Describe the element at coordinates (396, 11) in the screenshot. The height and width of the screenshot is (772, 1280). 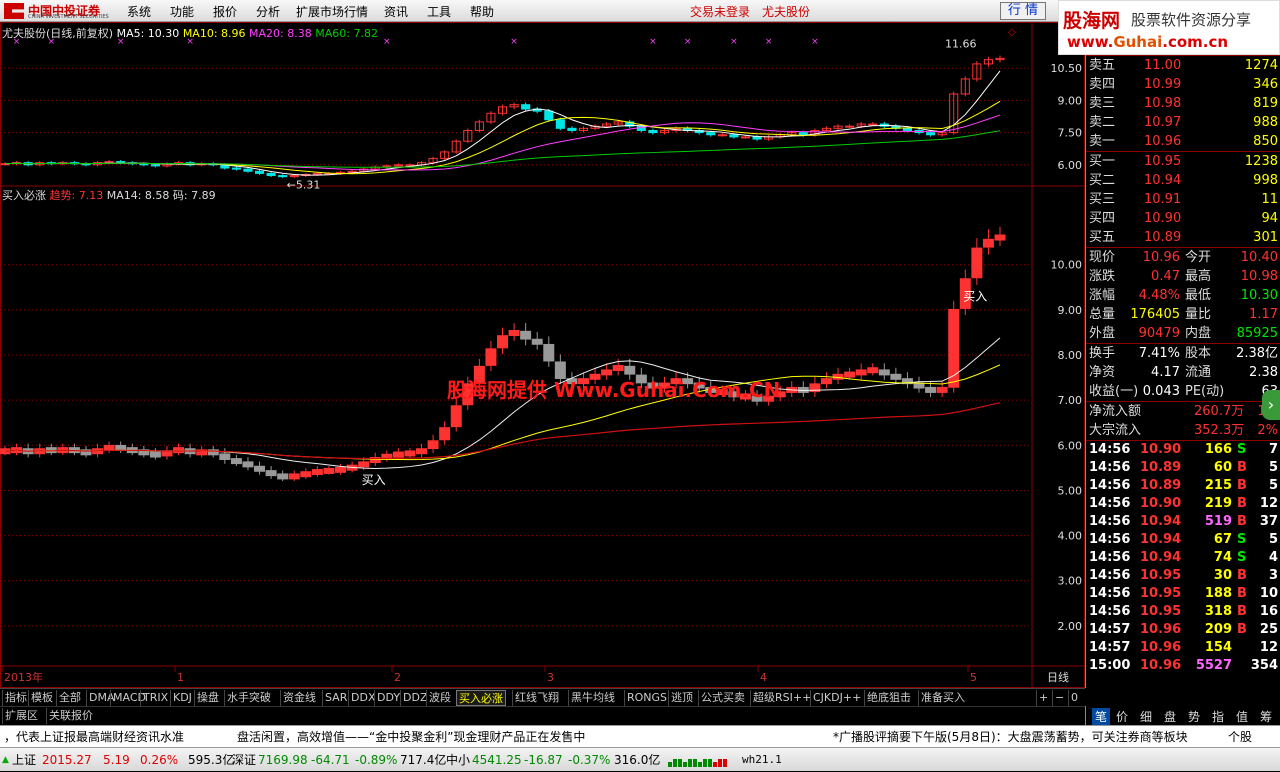
I see `menu-news: 资讯` at that location.